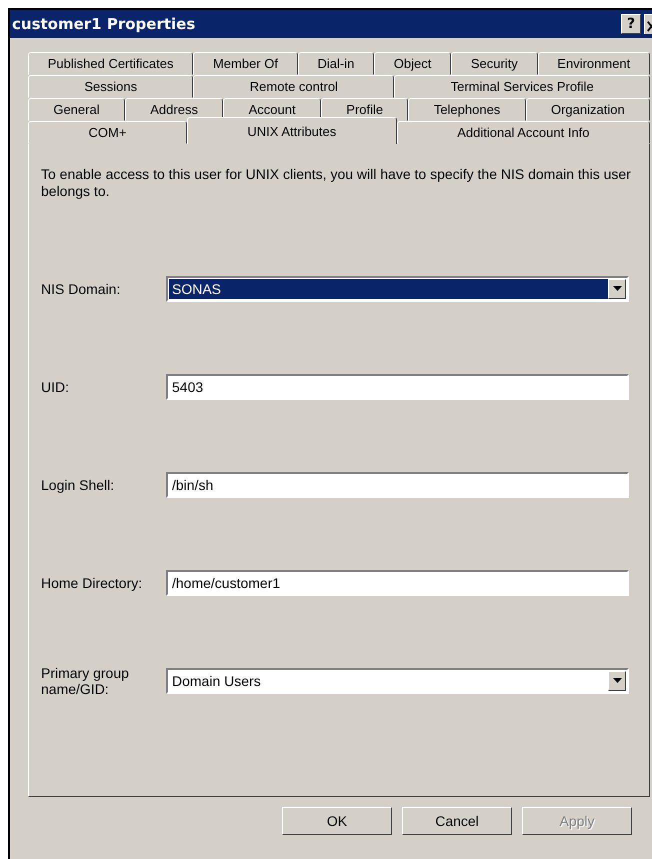 The width and height of the screenshot is (652, 859). What do you see at coordinates (413, 63) in the screenshot?
I see `tab: Object` at bounding box center [413, 63].